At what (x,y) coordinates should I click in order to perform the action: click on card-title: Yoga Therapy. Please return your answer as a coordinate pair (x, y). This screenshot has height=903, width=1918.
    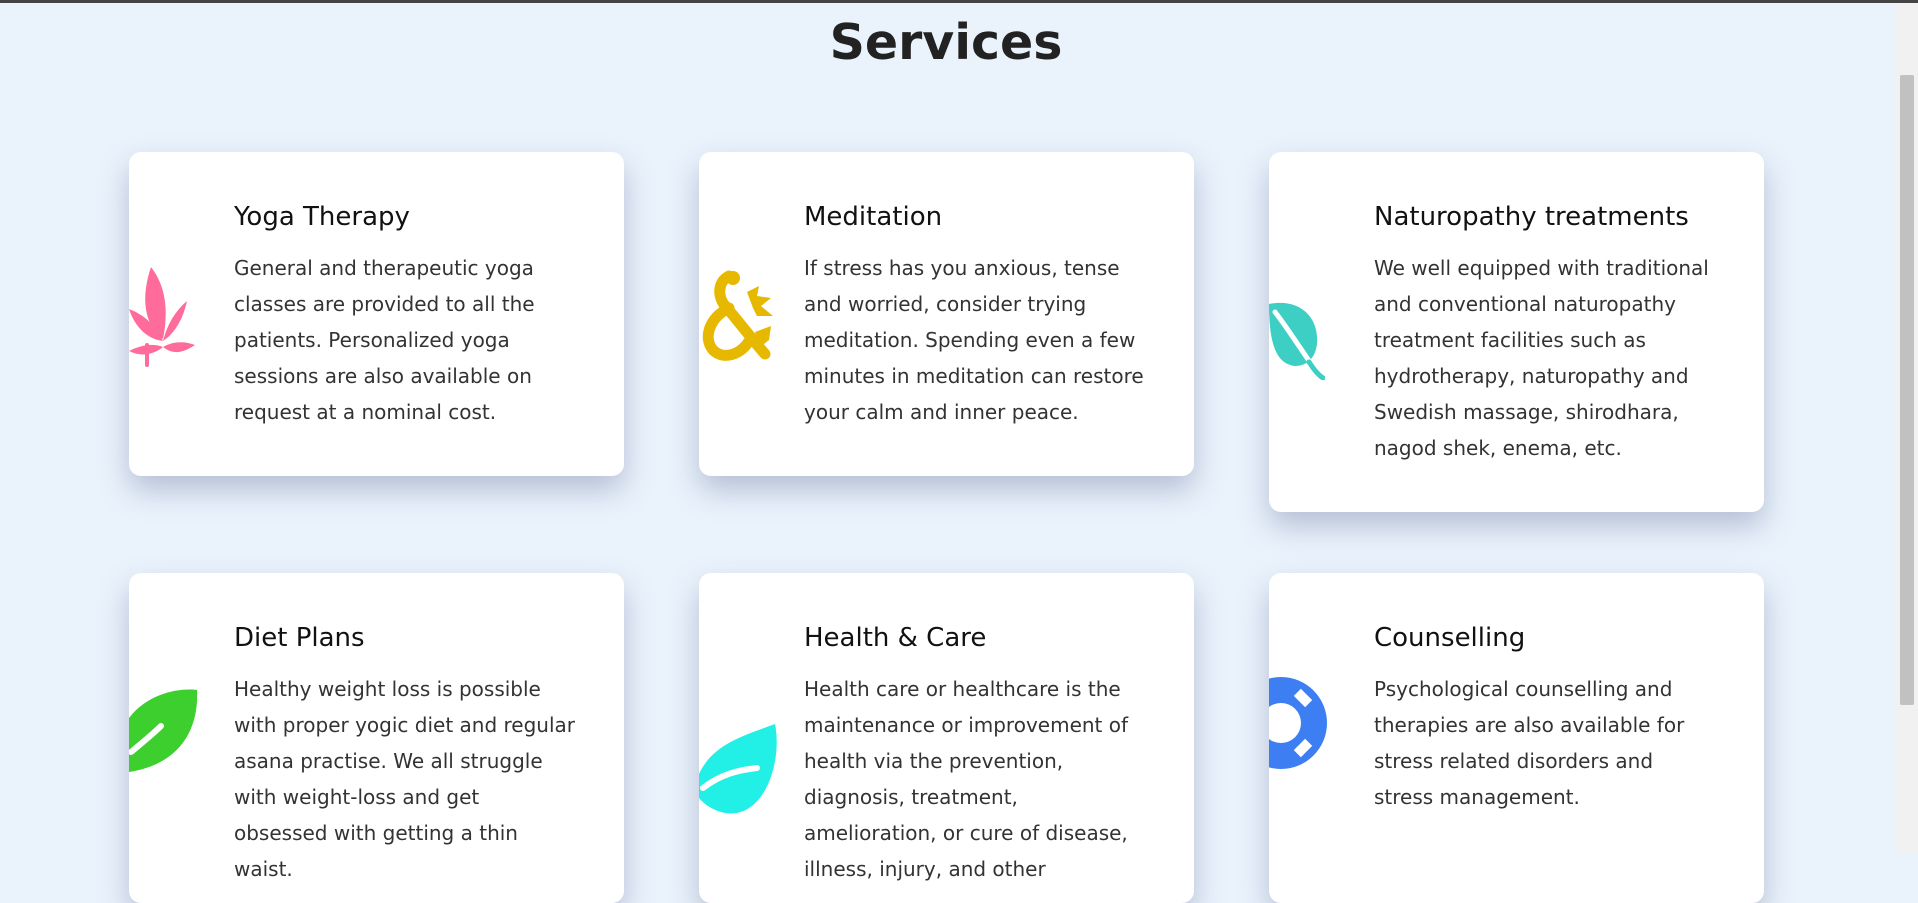
    Looking at the image, I should click on (322, 217).